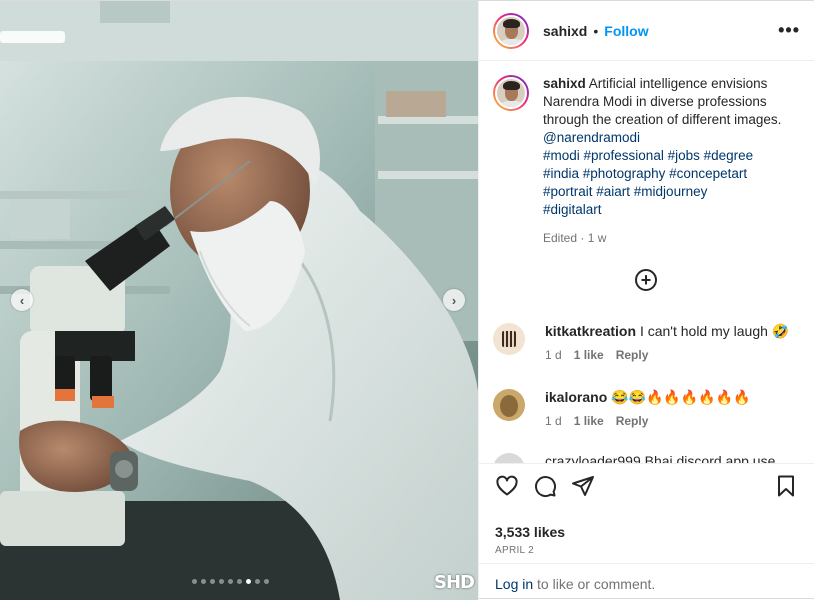  I want to click on share-icon, so click(583, 488).